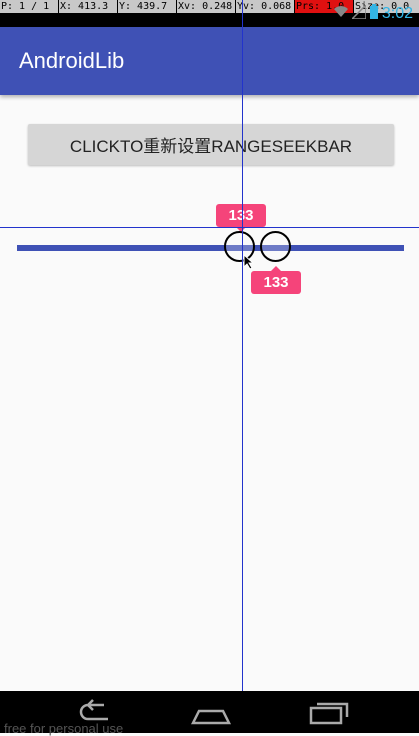 The image size is (419, 736). Describe the element at coordinates (249, 262) in the screenshot. I see `mouse-cursor-icon` at that location.